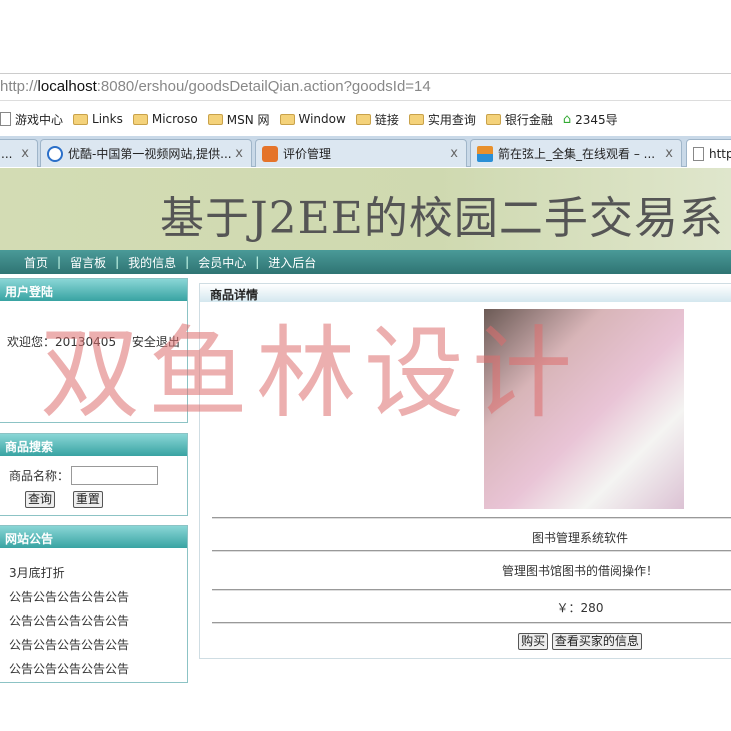 This screenshot has height=731, width=731. I want to click on logout-link: 安全退出, so click(156, 342).